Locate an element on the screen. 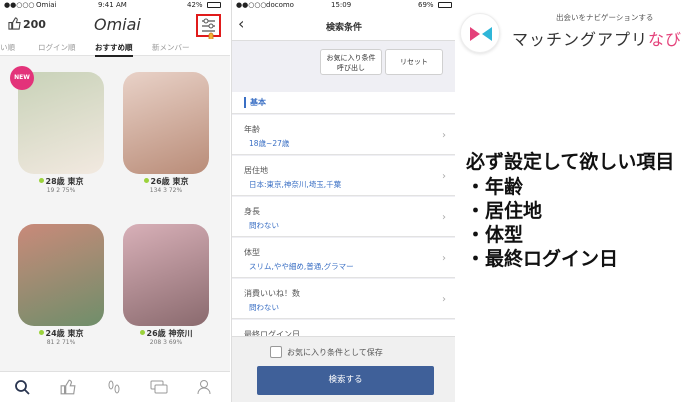  profile-age-location: 24歳 東京 is located at coordinates (64, 333).